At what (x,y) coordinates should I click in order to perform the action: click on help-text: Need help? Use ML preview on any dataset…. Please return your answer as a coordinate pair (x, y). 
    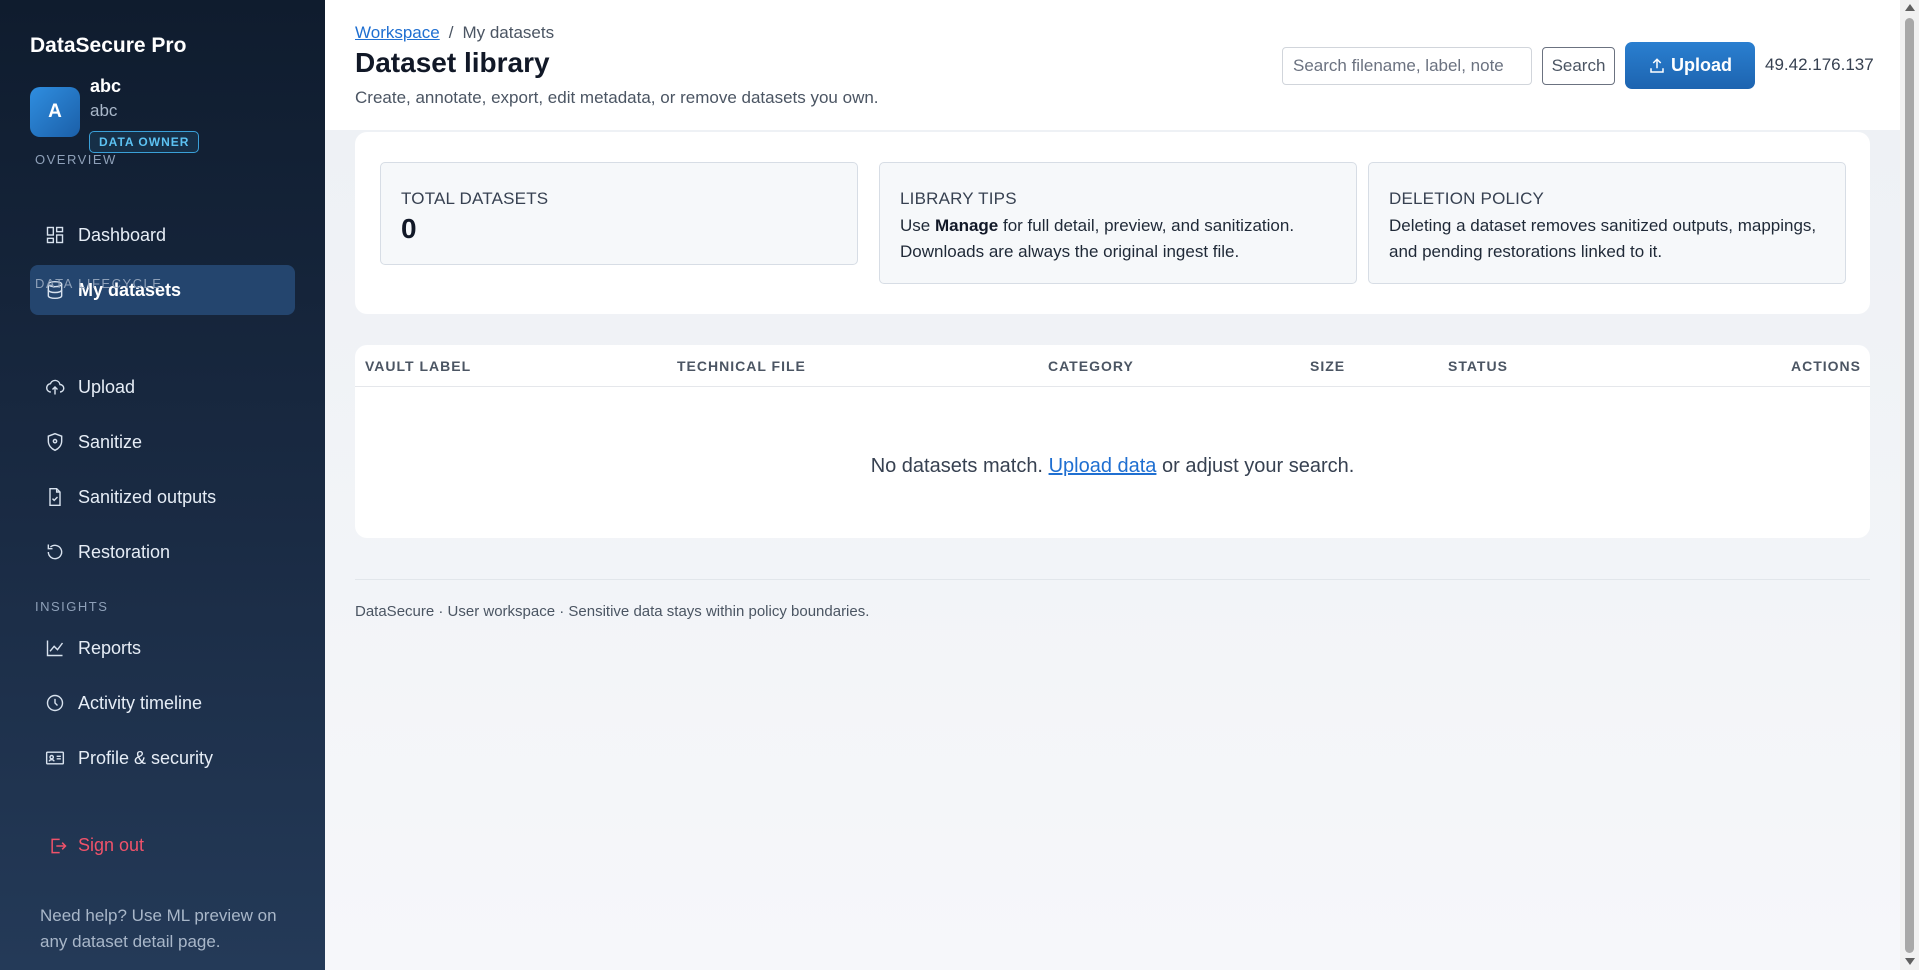
    Looking at the image, I should click on (158, 928).